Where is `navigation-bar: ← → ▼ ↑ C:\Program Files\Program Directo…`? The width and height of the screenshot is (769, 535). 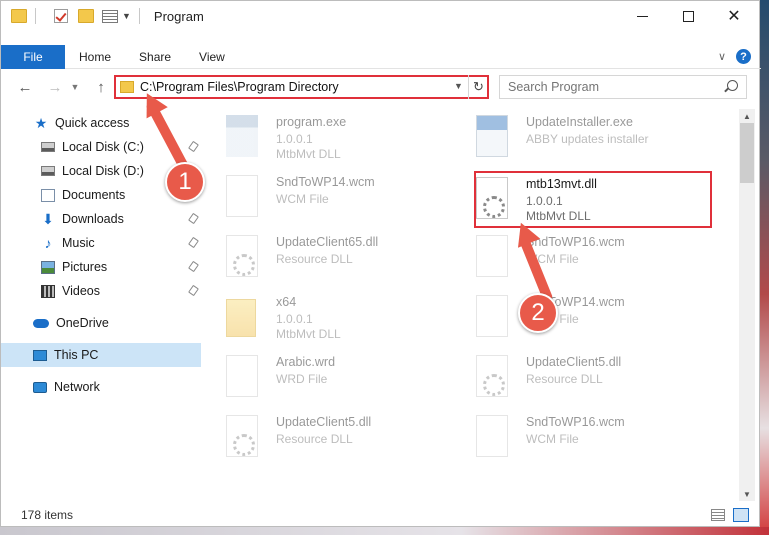 navigation-bar: ← → ▼ ↑ C:\Program Files\Program Directo… is located at coordinates (381, 87).